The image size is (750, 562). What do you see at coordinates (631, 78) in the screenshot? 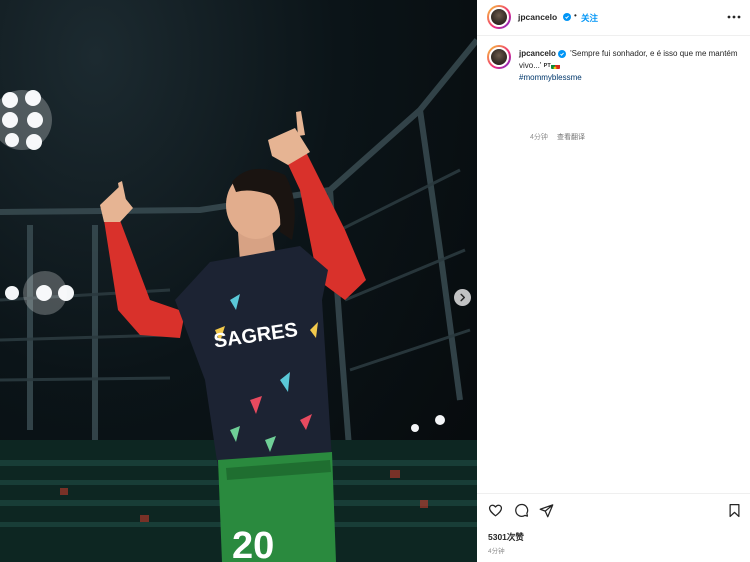
I see `hashtag-link: #mommyblessme` at bounding box center [631, 78].